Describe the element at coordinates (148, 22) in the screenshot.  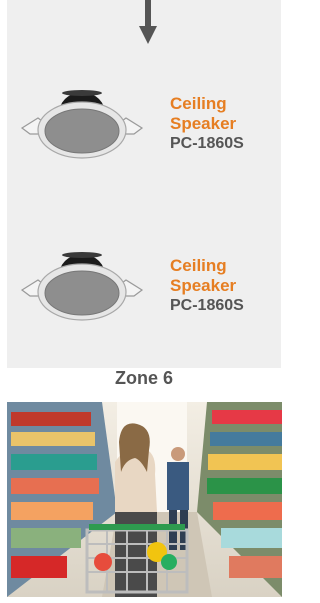
I see `arrow-down-icon` at that location.